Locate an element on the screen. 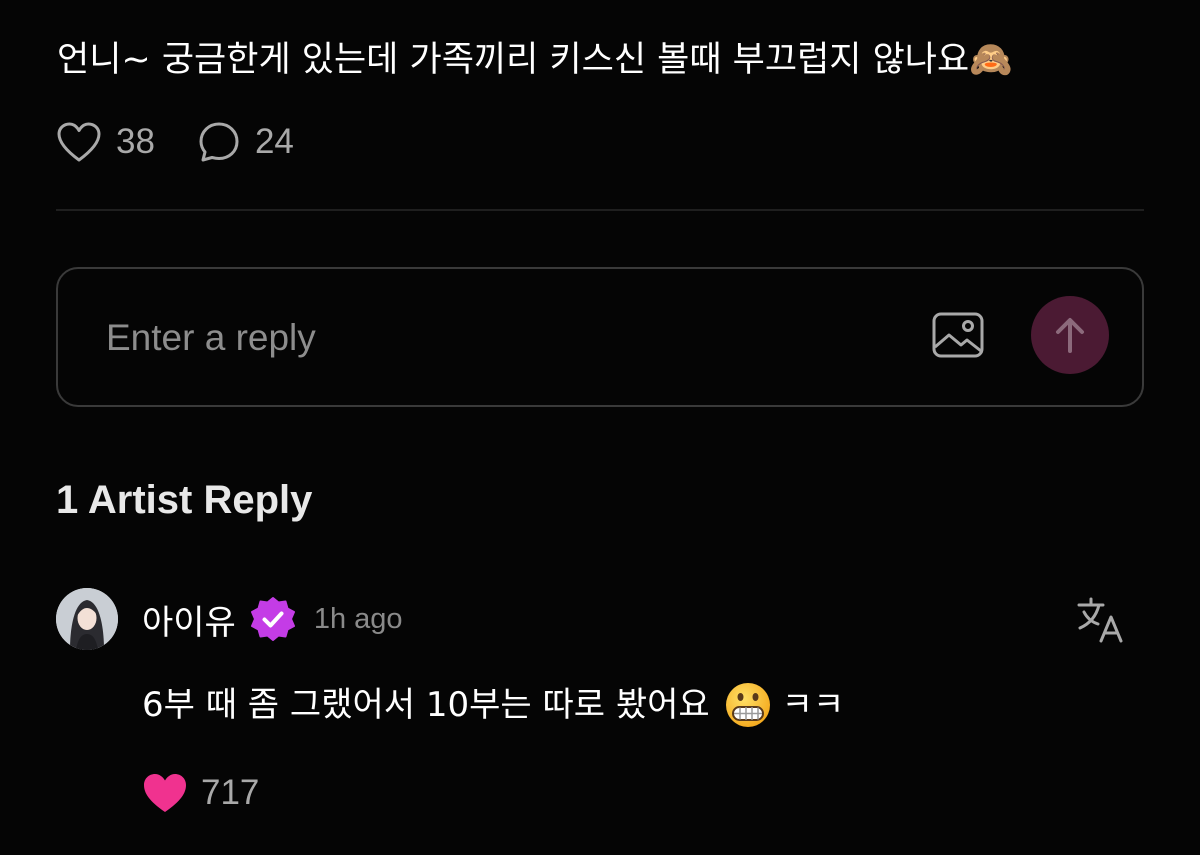 Image resolution: width=1200 pixels, height=855 pixels. translate-button is located at coordinates (1101, 622).